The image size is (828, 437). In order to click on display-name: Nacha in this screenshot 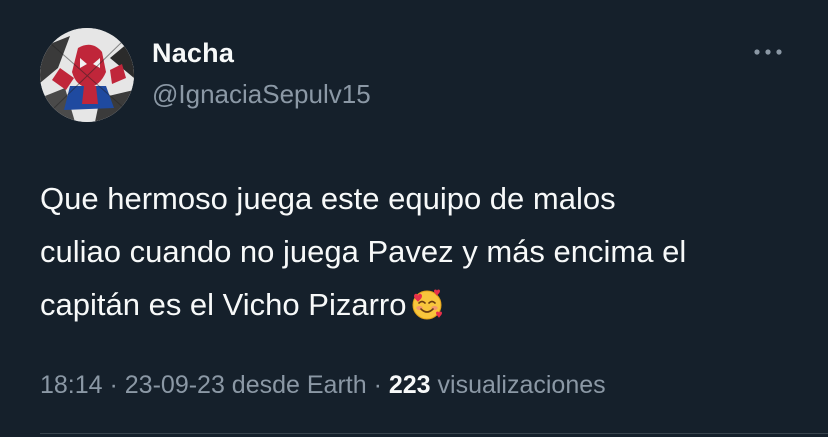, I will do `click(193, 53)`.